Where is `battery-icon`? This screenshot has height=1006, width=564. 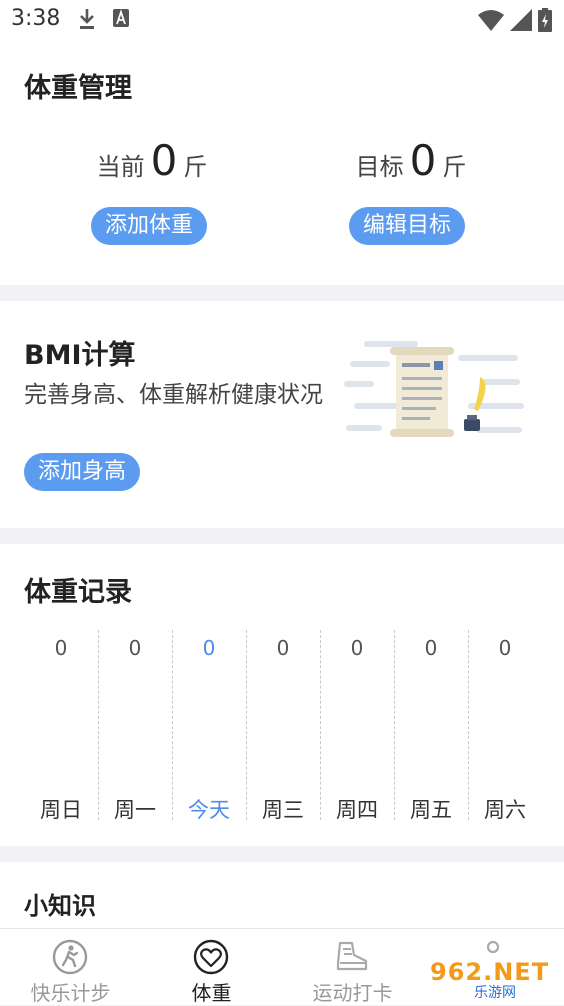 battery-icon is located at coordinates (545, 20).